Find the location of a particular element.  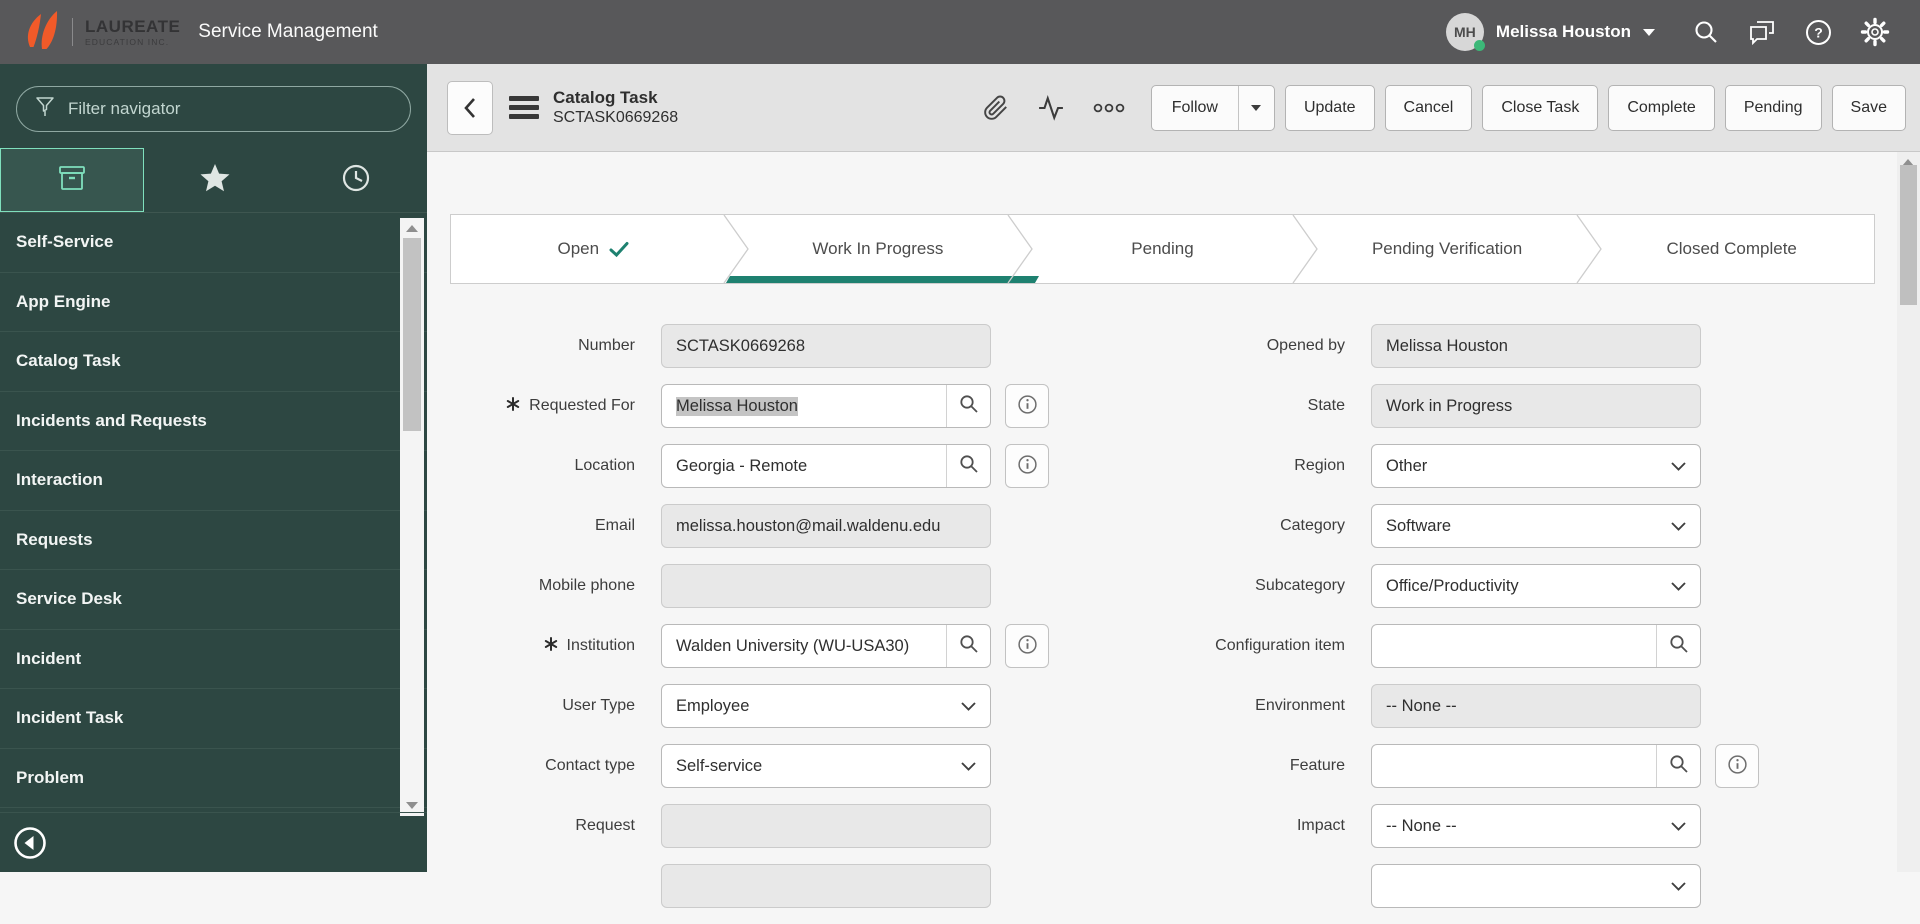

main-scrollbar is located at coordinates (1908, 512).